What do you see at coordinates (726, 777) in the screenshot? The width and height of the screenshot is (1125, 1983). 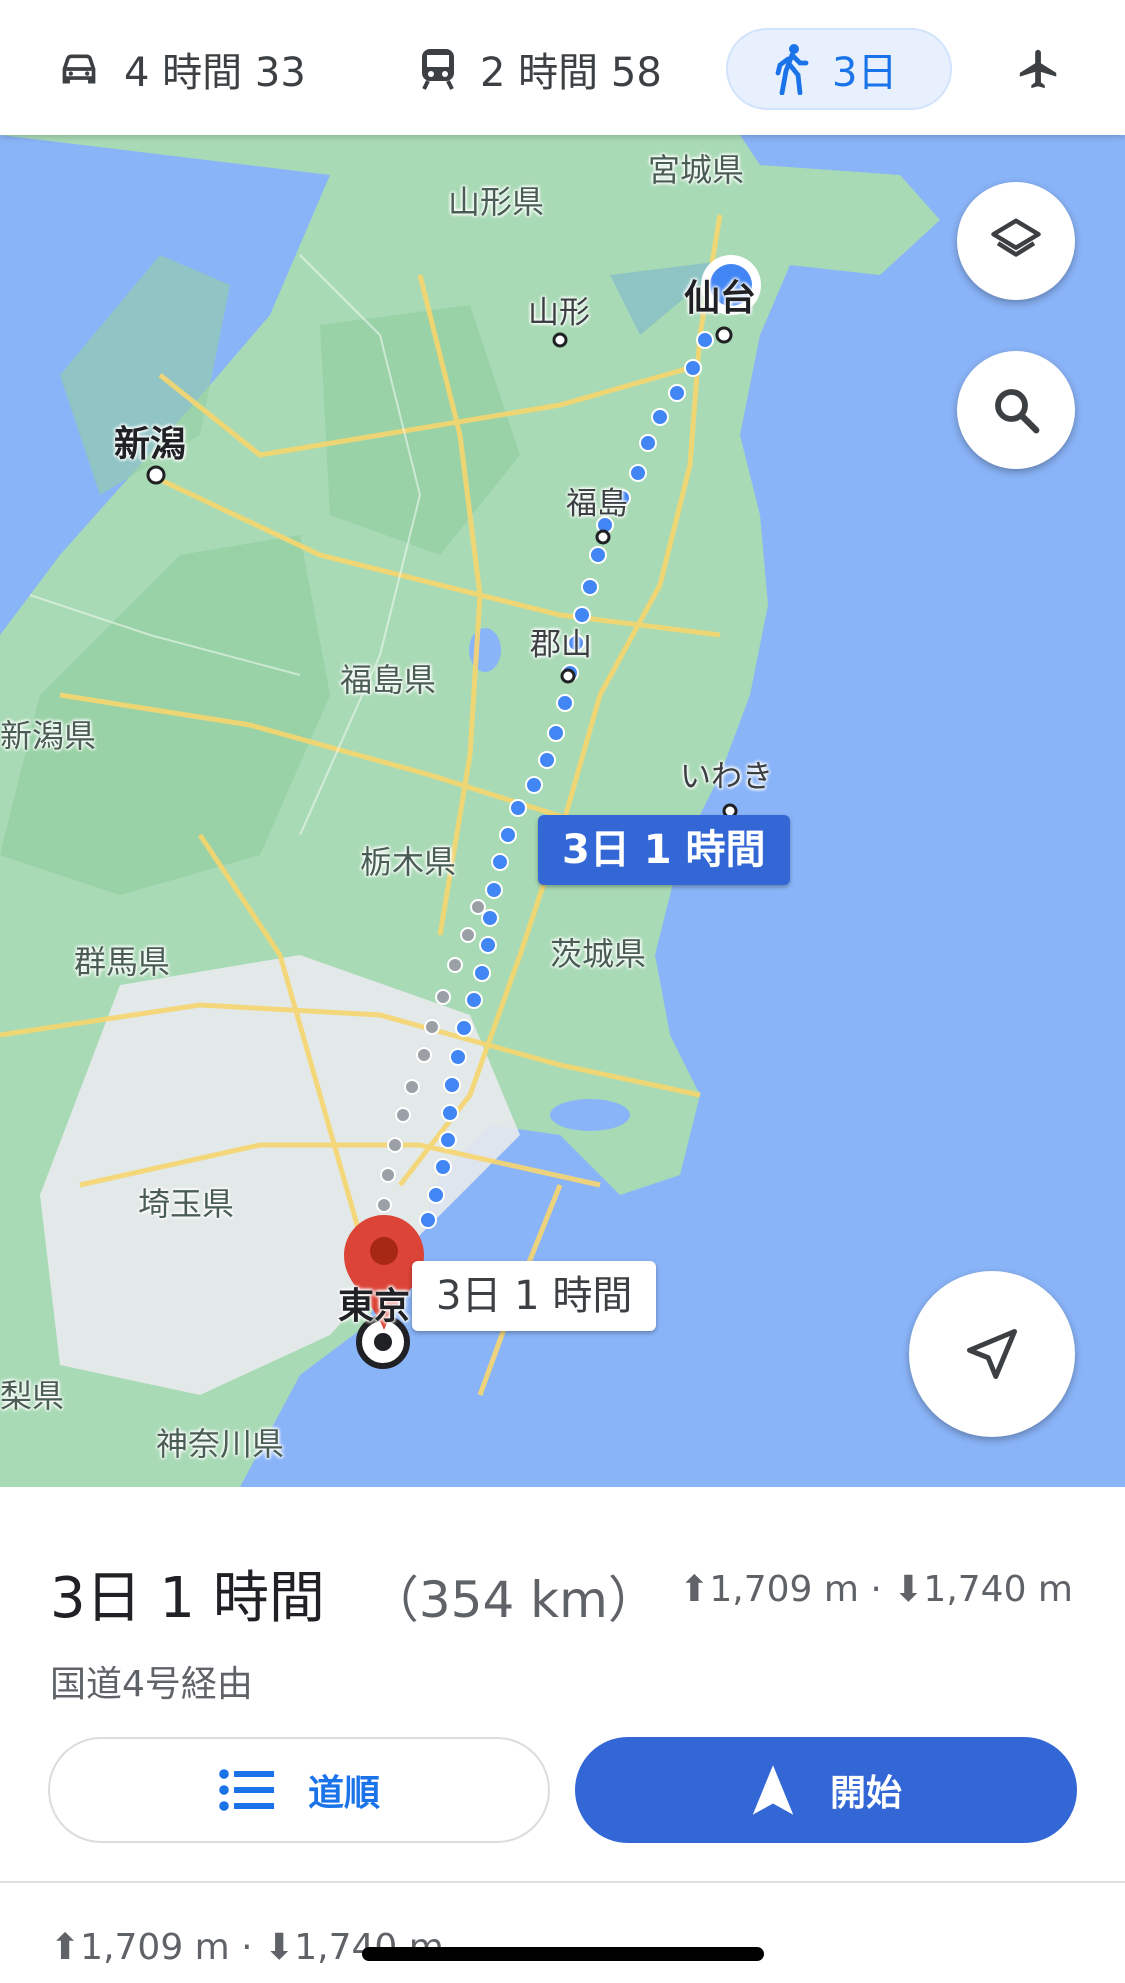 I see `label-iwaki: いわき` at bounding box center [726, 777].